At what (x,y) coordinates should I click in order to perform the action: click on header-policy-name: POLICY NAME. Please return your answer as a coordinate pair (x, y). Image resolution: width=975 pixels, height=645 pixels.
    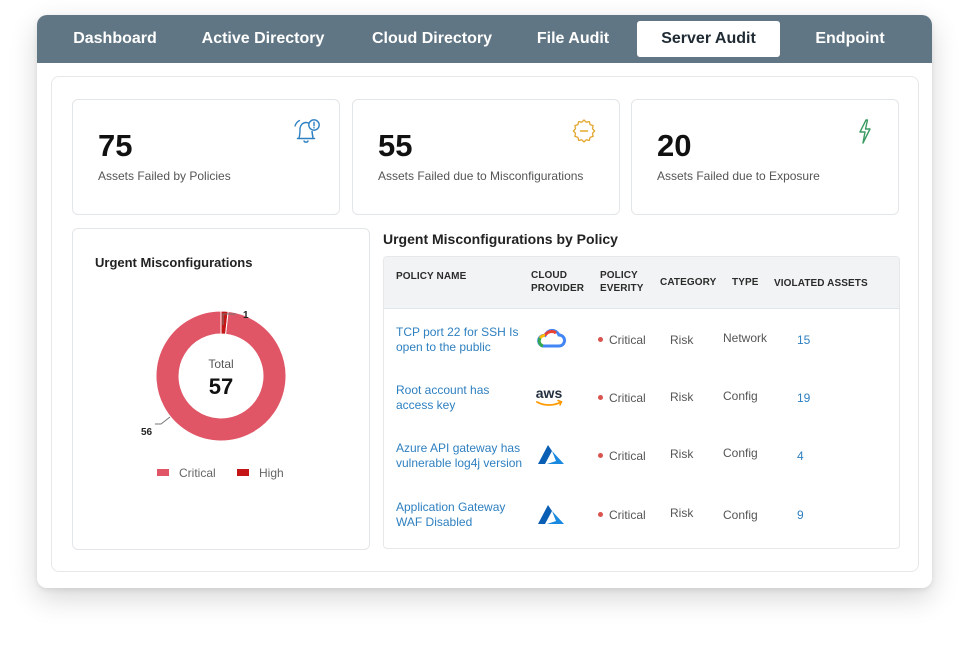
    Looking at the image, I should click on (431, 276).